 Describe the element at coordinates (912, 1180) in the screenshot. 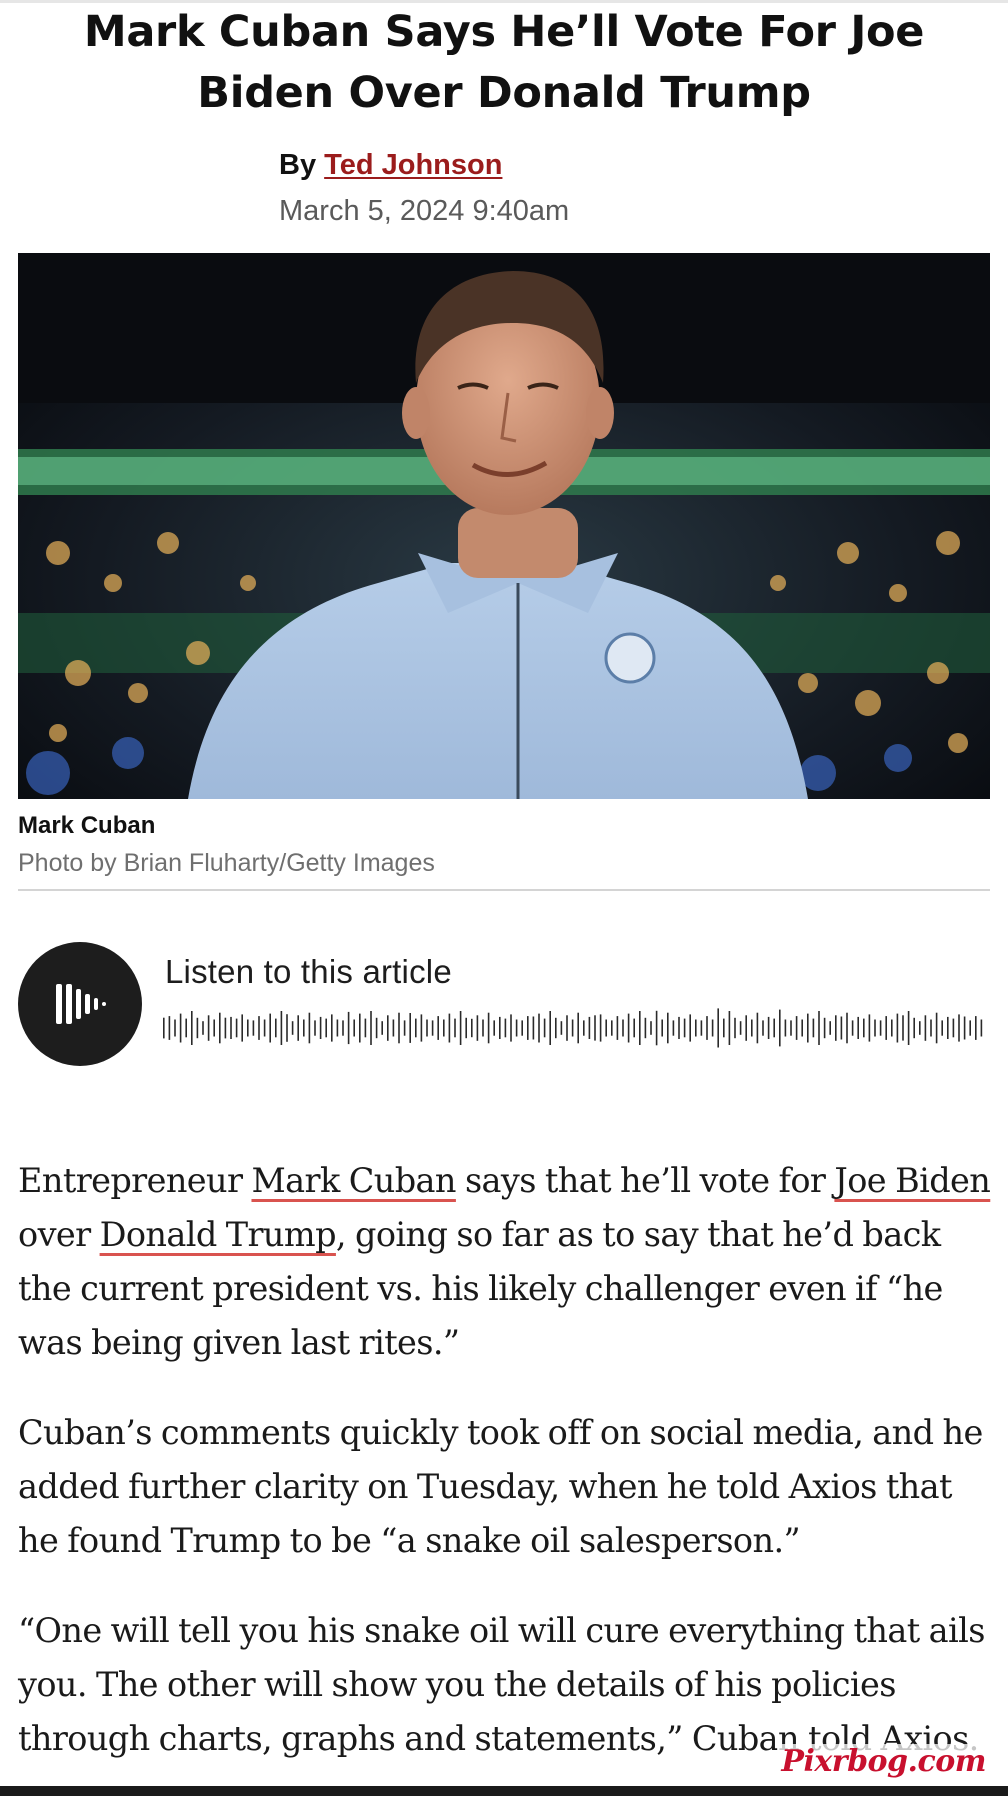

I see `link-joe-biden: Joe Biden` at that location.